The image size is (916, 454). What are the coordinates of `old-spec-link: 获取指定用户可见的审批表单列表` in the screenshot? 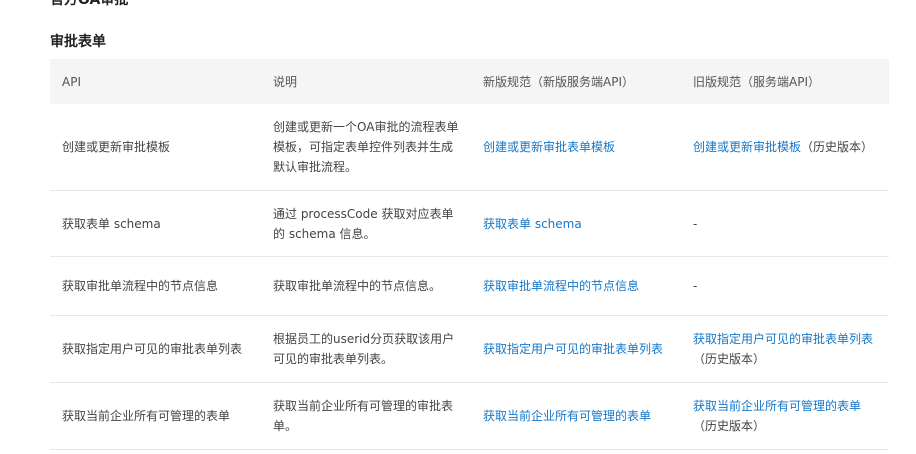 It's located at (783, 339).